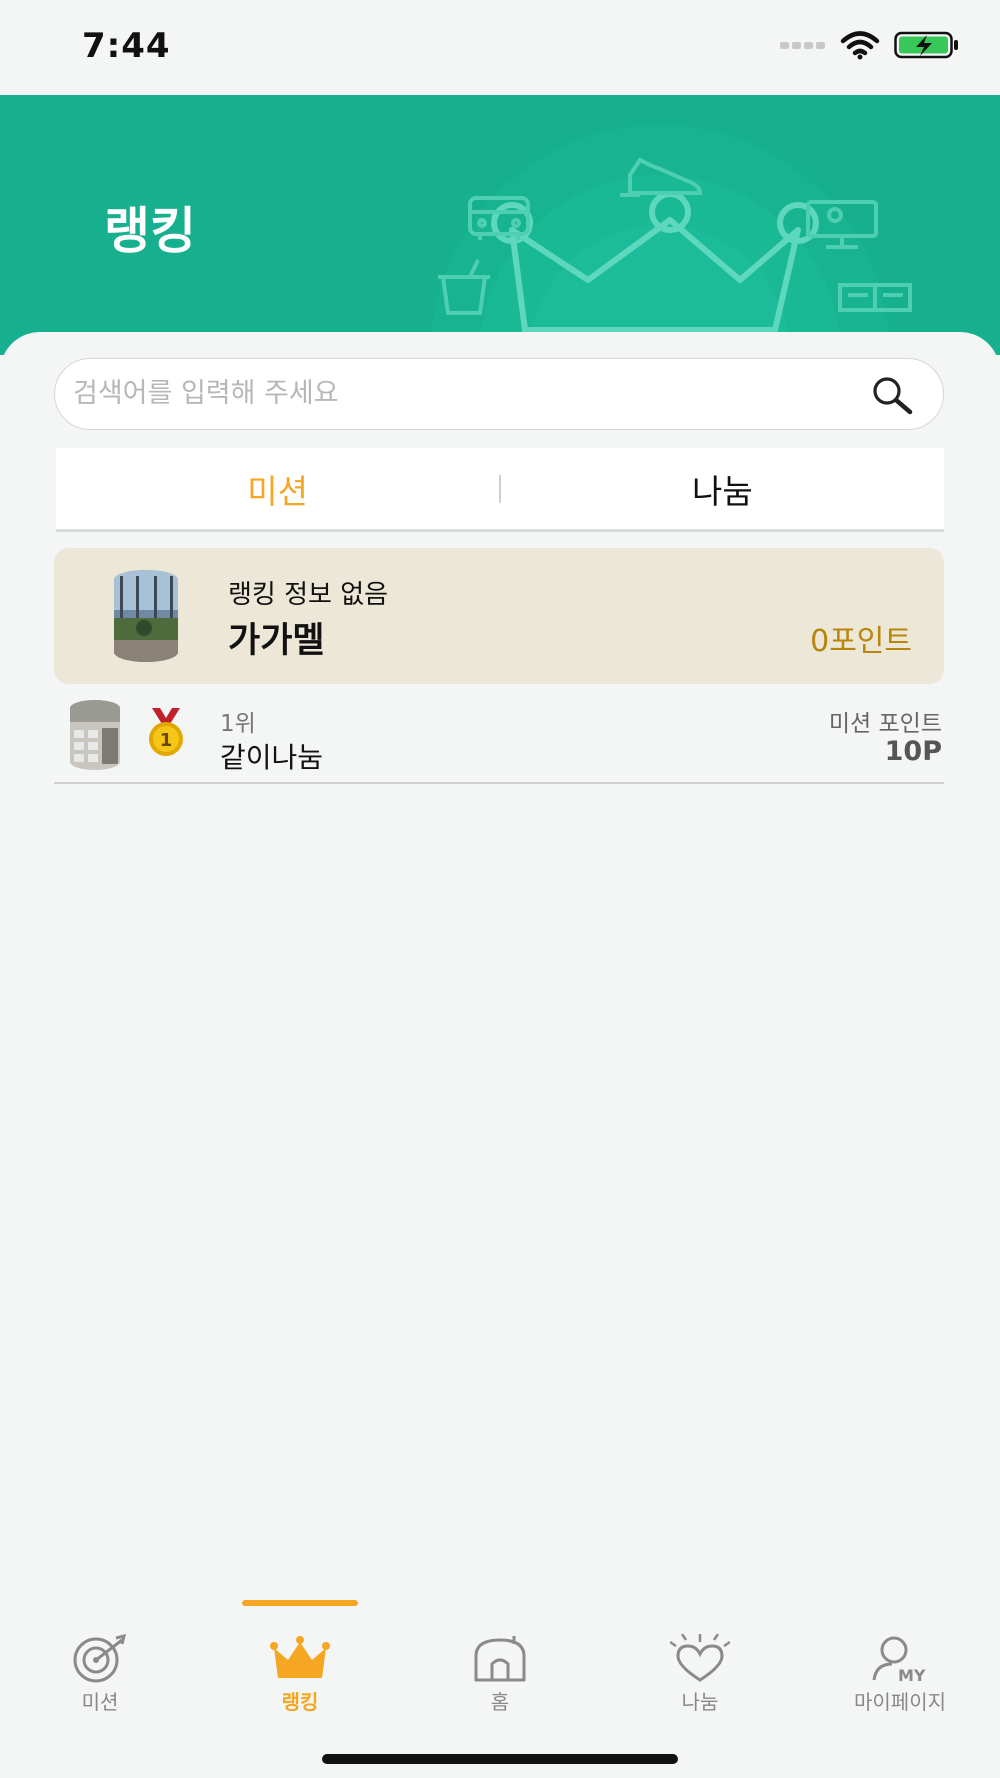  I want to click on nav-mission: 미션, so click(100, 1657).